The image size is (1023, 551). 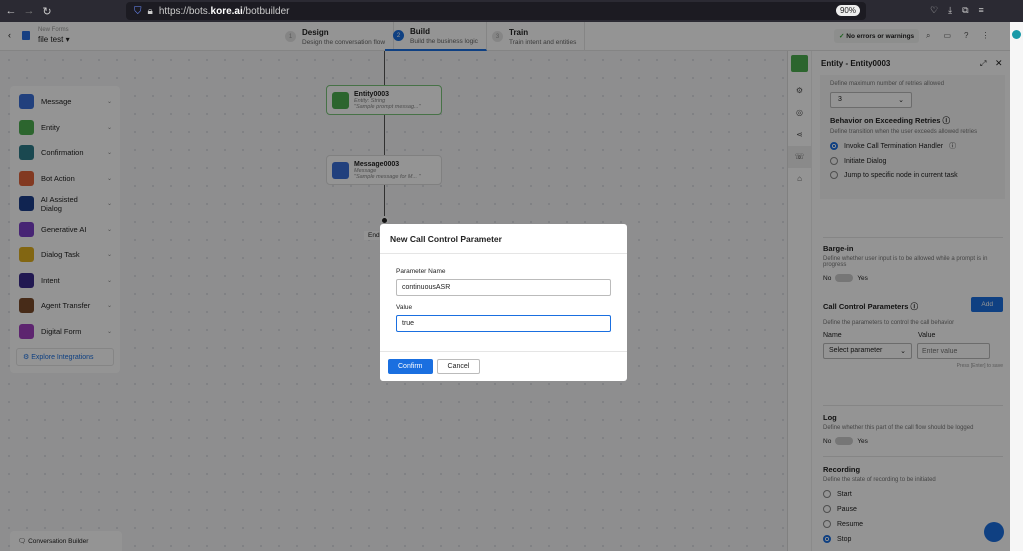 I want to click on menu-icon: ≡, so click(x=981, y=10).